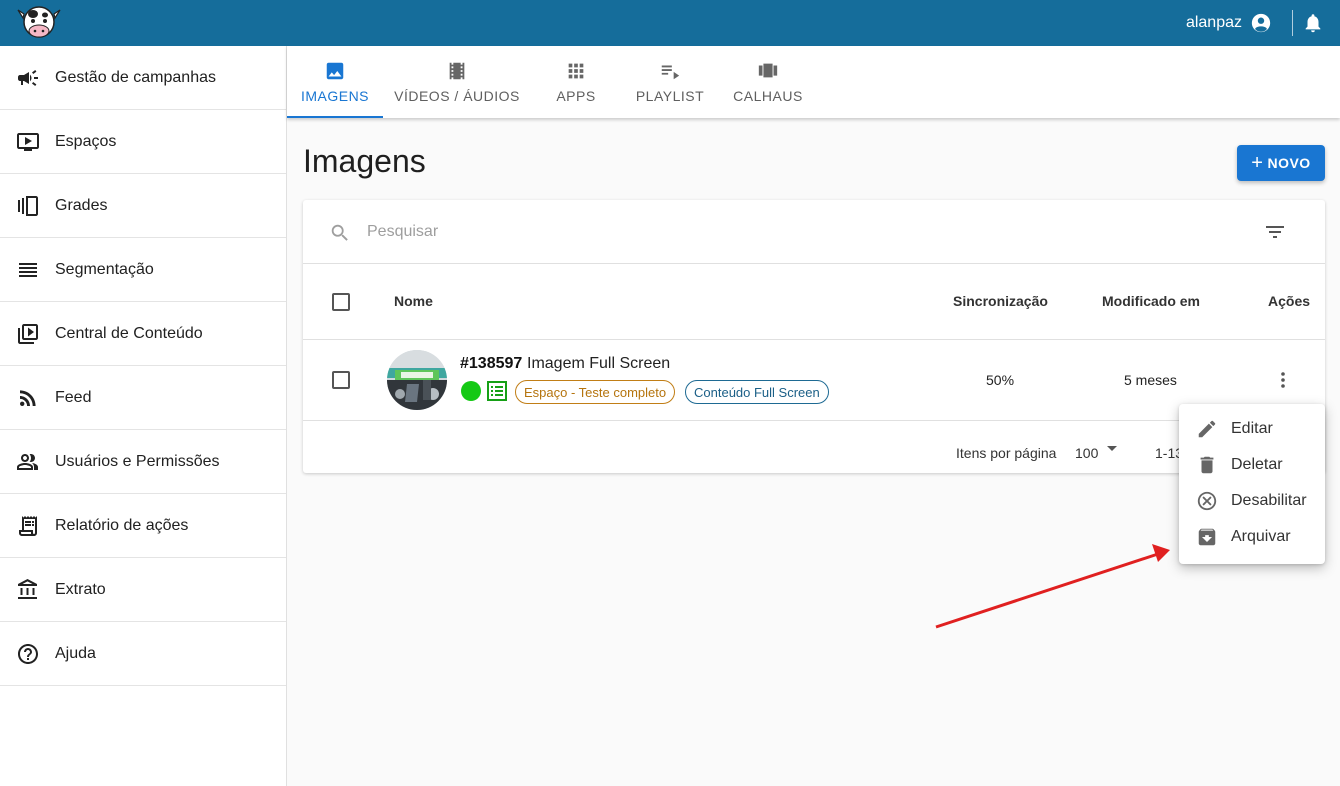  I want to click on trash-icon, so click(1207, 465).